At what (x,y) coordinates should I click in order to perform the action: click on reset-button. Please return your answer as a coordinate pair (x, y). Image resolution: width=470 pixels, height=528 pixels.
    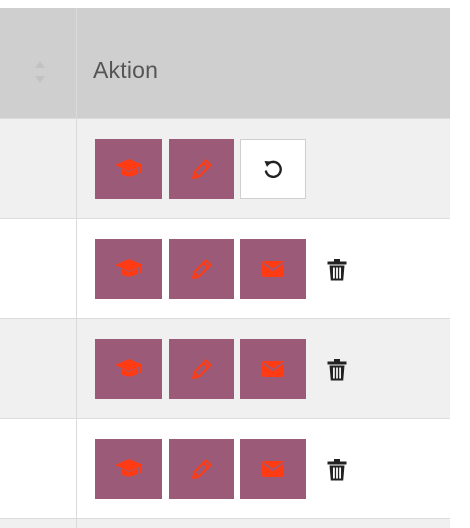
    Looking at the image, I should click on (273, 169).